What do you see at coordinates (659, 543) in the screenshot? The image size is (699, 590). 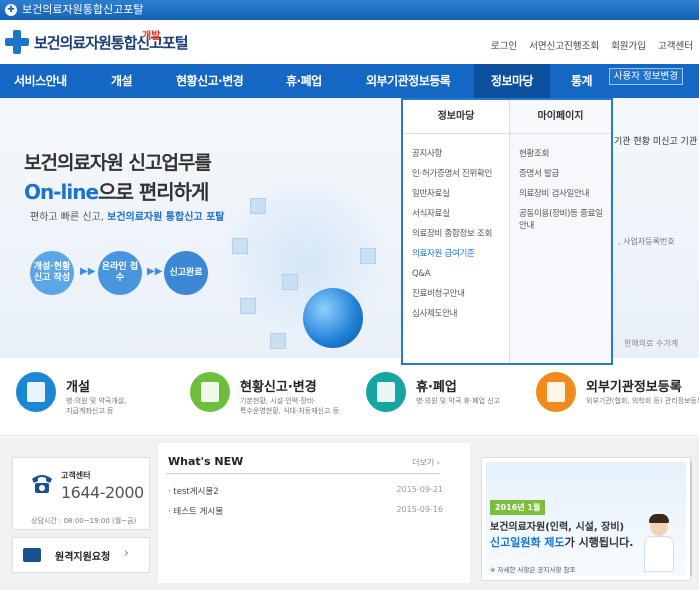 I see `doctor-illustration` at bounding box center [659, 543].